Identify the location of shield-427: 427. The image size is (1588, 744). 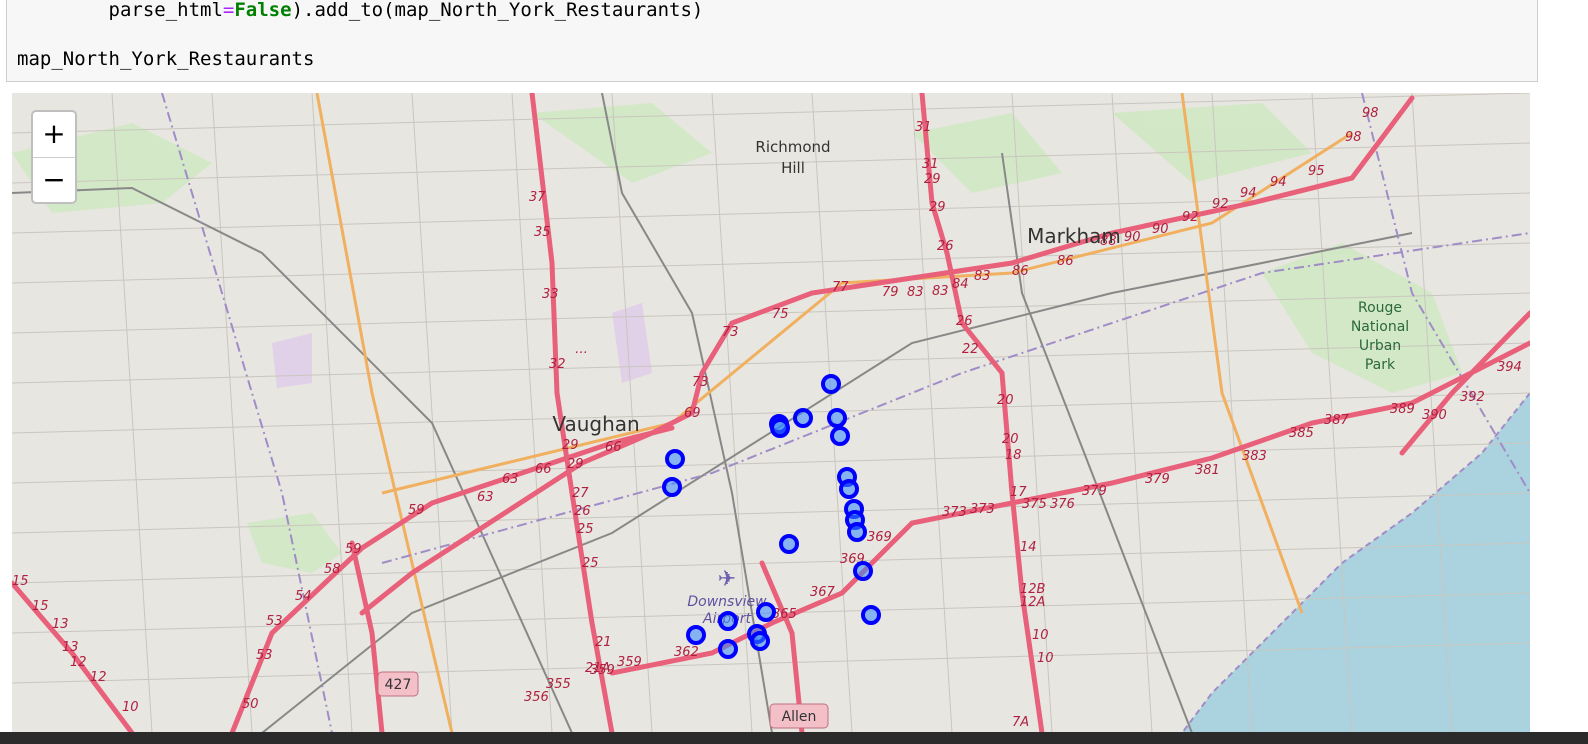
(398, 684).